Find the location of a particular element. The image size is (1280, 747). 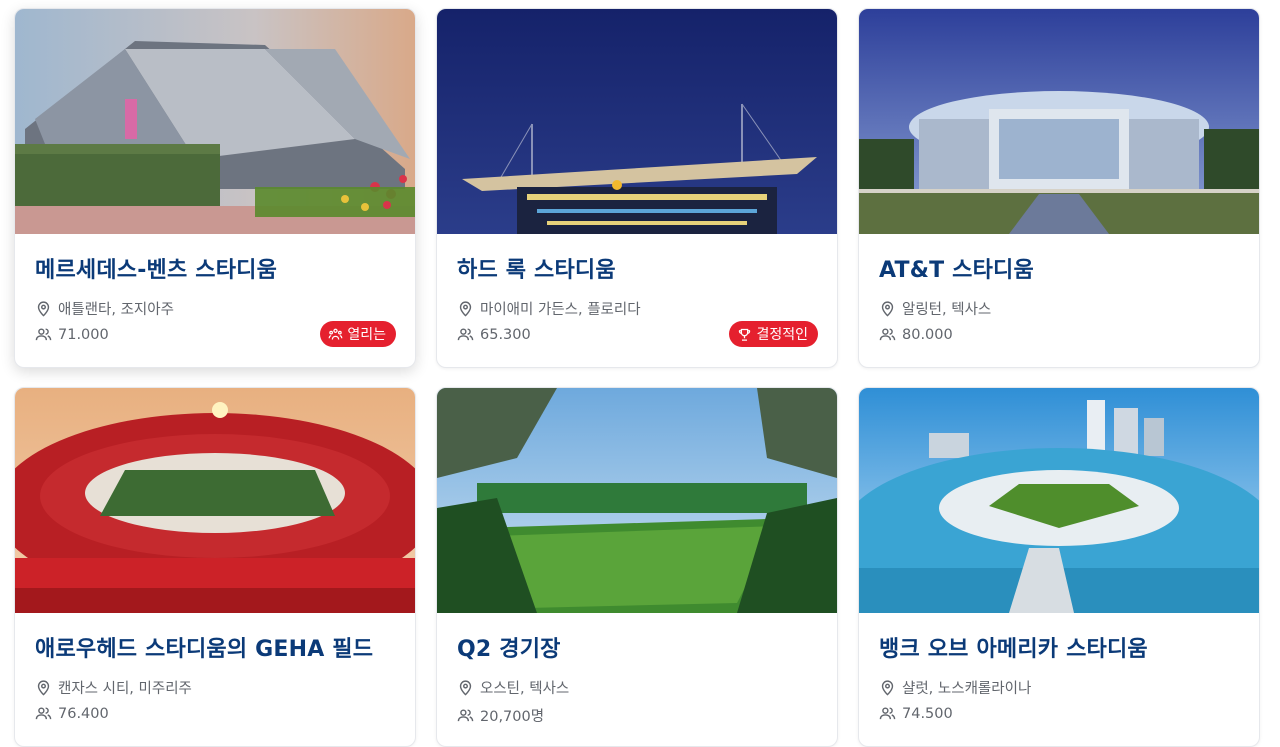

match-badge-opening: 열리는 is located at coordinates (358, 334).